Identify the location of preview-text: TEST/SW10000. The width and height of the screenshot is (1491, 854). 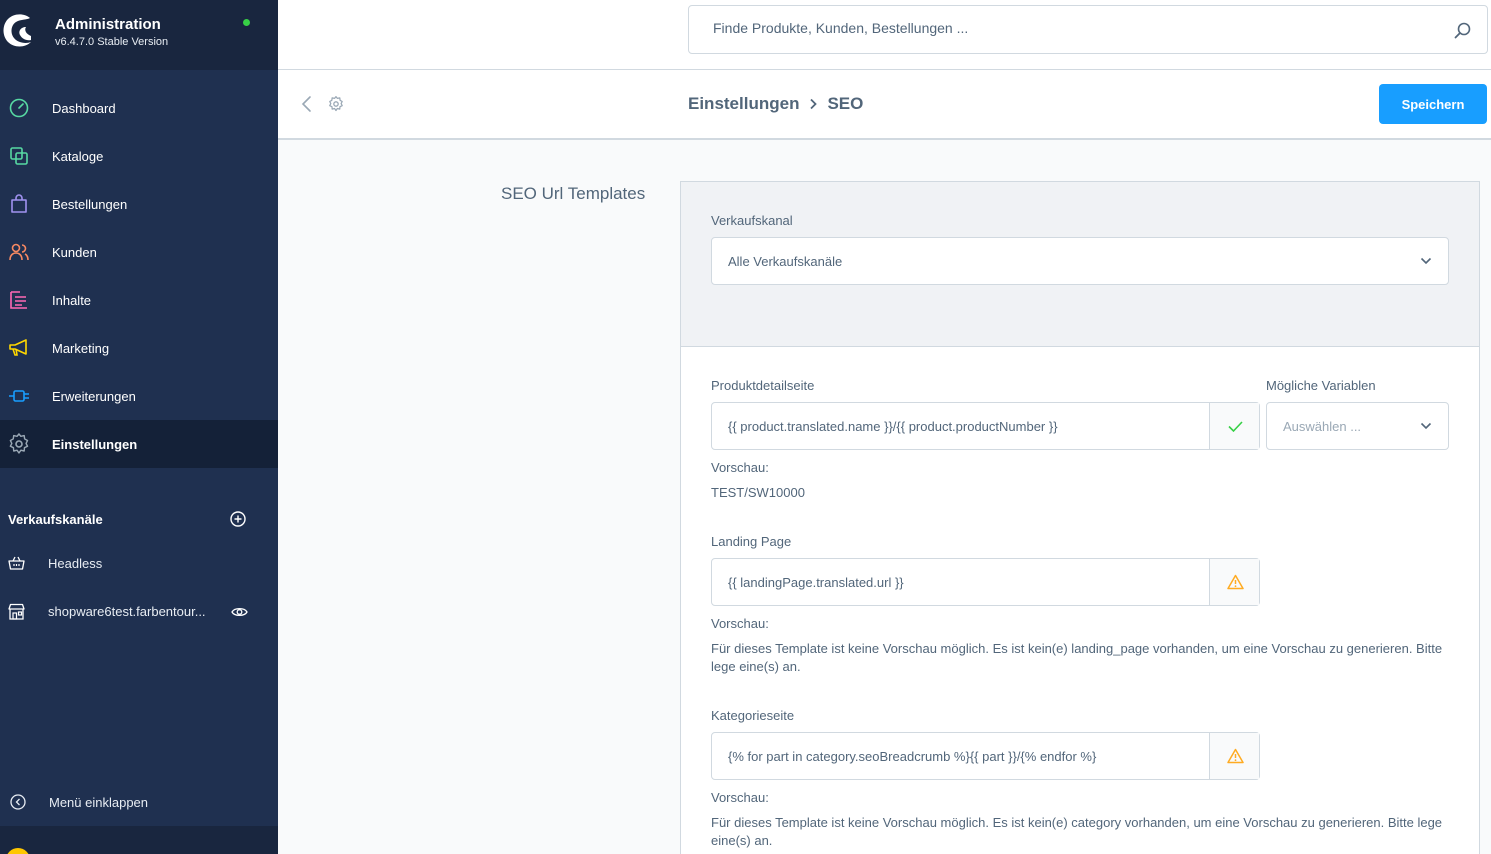
(758, 492).